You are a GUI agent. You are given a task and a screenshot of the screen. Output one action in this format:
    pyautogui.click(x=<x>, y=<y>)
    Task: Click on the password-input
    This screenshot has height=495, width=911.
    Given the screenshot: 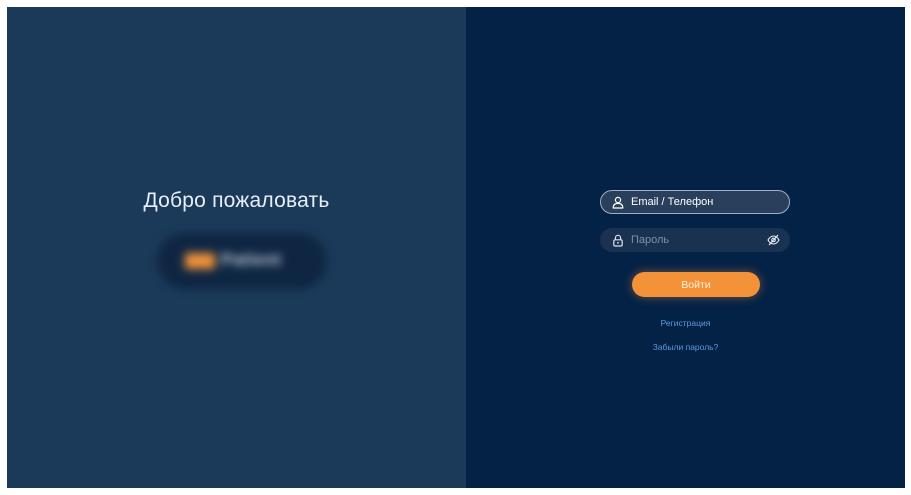 What is the action you would take?
    pyautogui.click(x=698, y=240)
    